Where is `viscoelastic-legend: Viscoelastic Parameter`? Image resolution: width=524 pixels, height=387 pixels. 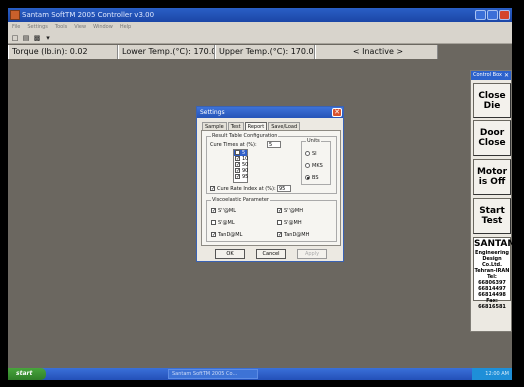 viscoelastic-legend: Viscoelastic Parameter is located at coordinates (240, 200).